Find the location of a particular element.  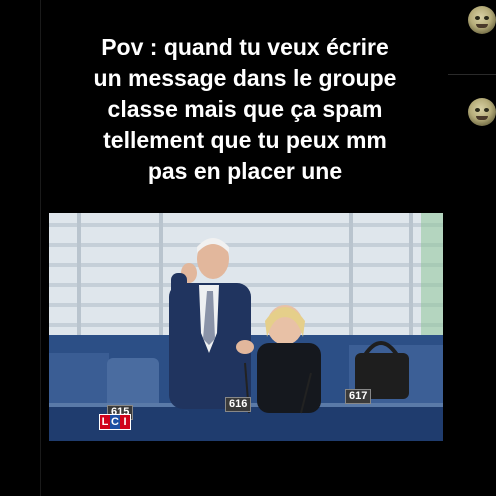

channel-logo: L C I is located at coordinates (115, 422).